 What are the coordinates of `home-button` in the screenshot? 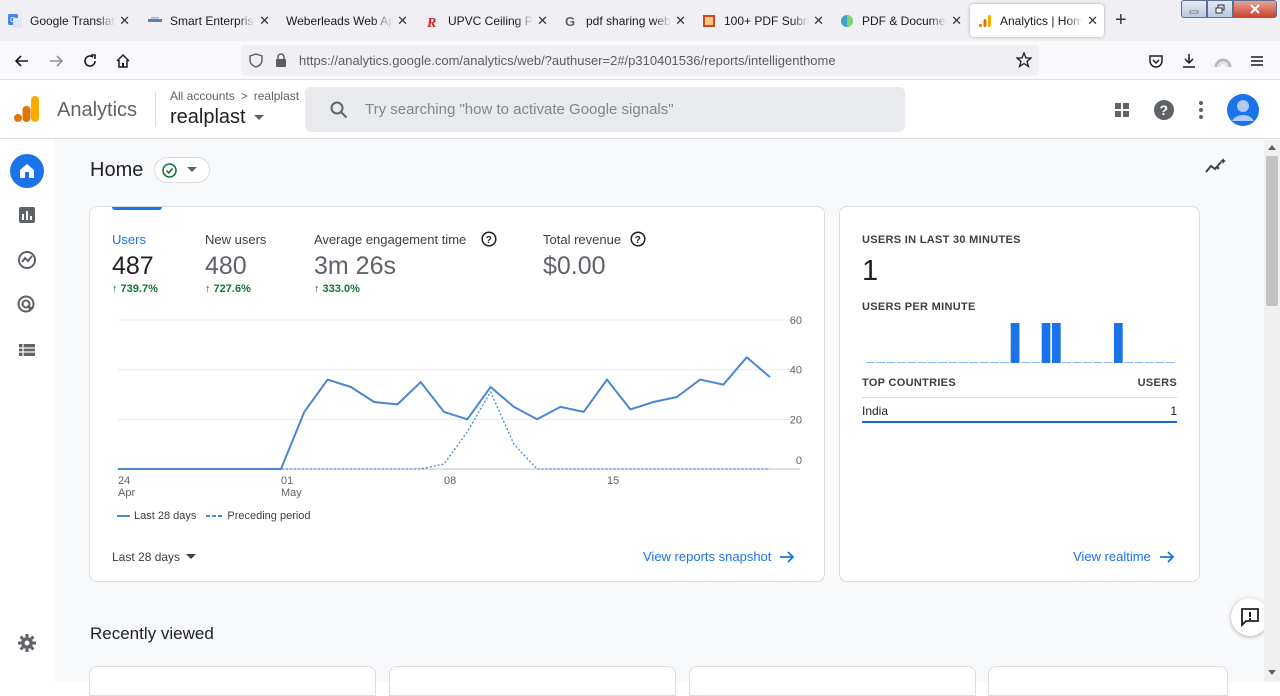 It's located at (123, 61).